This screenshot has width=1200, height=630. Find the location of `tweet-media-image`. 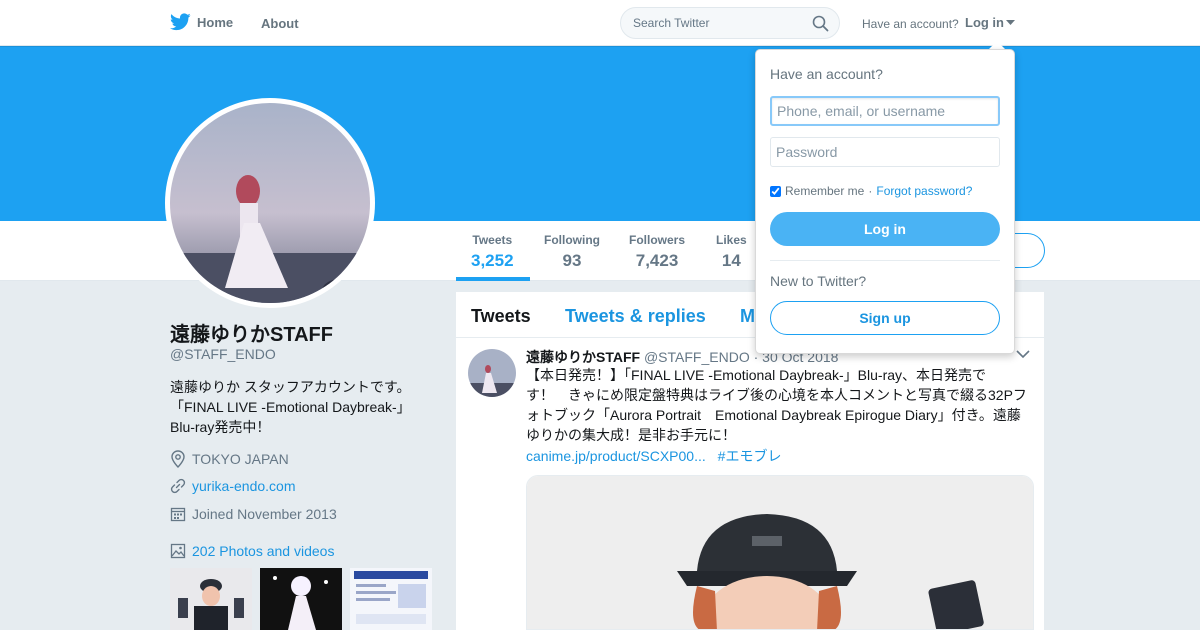

tweet-media-image is located at coordinates (780, 552).